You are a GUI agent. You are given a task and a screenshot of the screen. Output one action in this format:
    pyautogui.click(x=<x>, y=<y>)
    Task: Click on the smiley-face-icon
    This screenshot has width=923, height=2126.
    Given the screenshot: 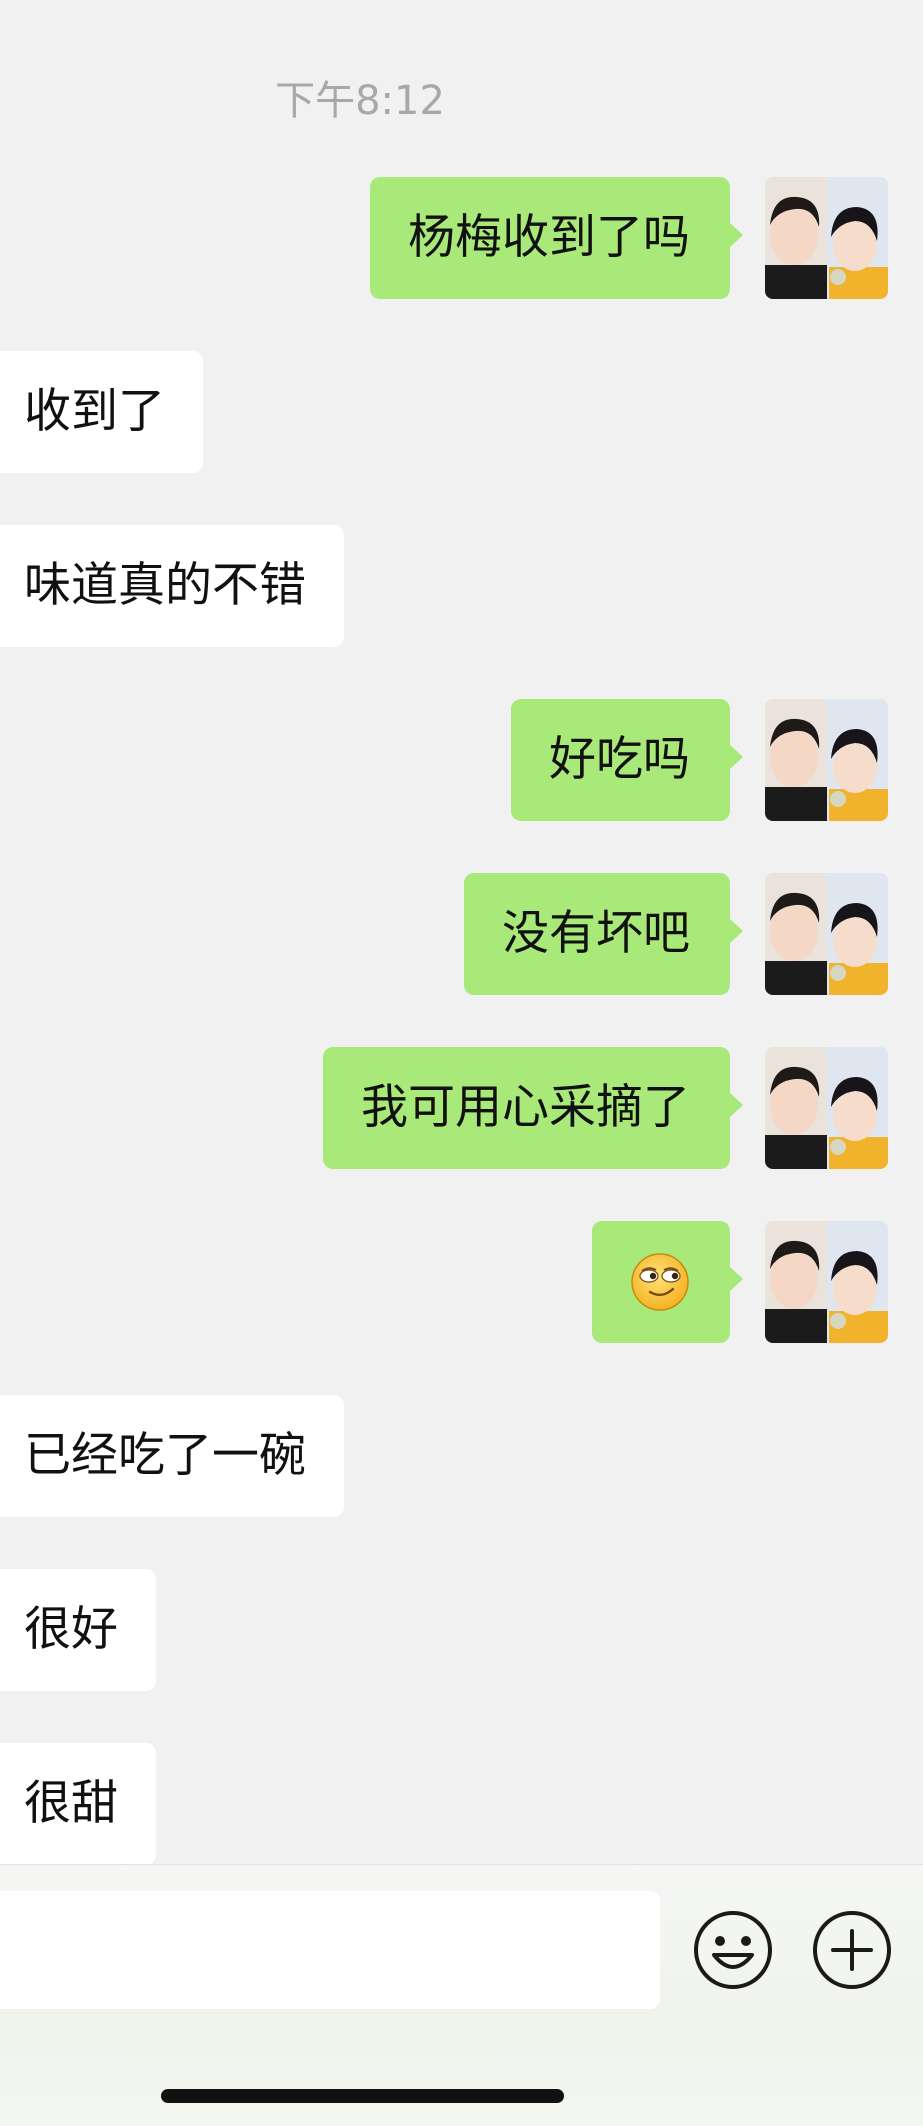 What is the action you would take?
    pyautogui.click(x=733, y=1950)
    